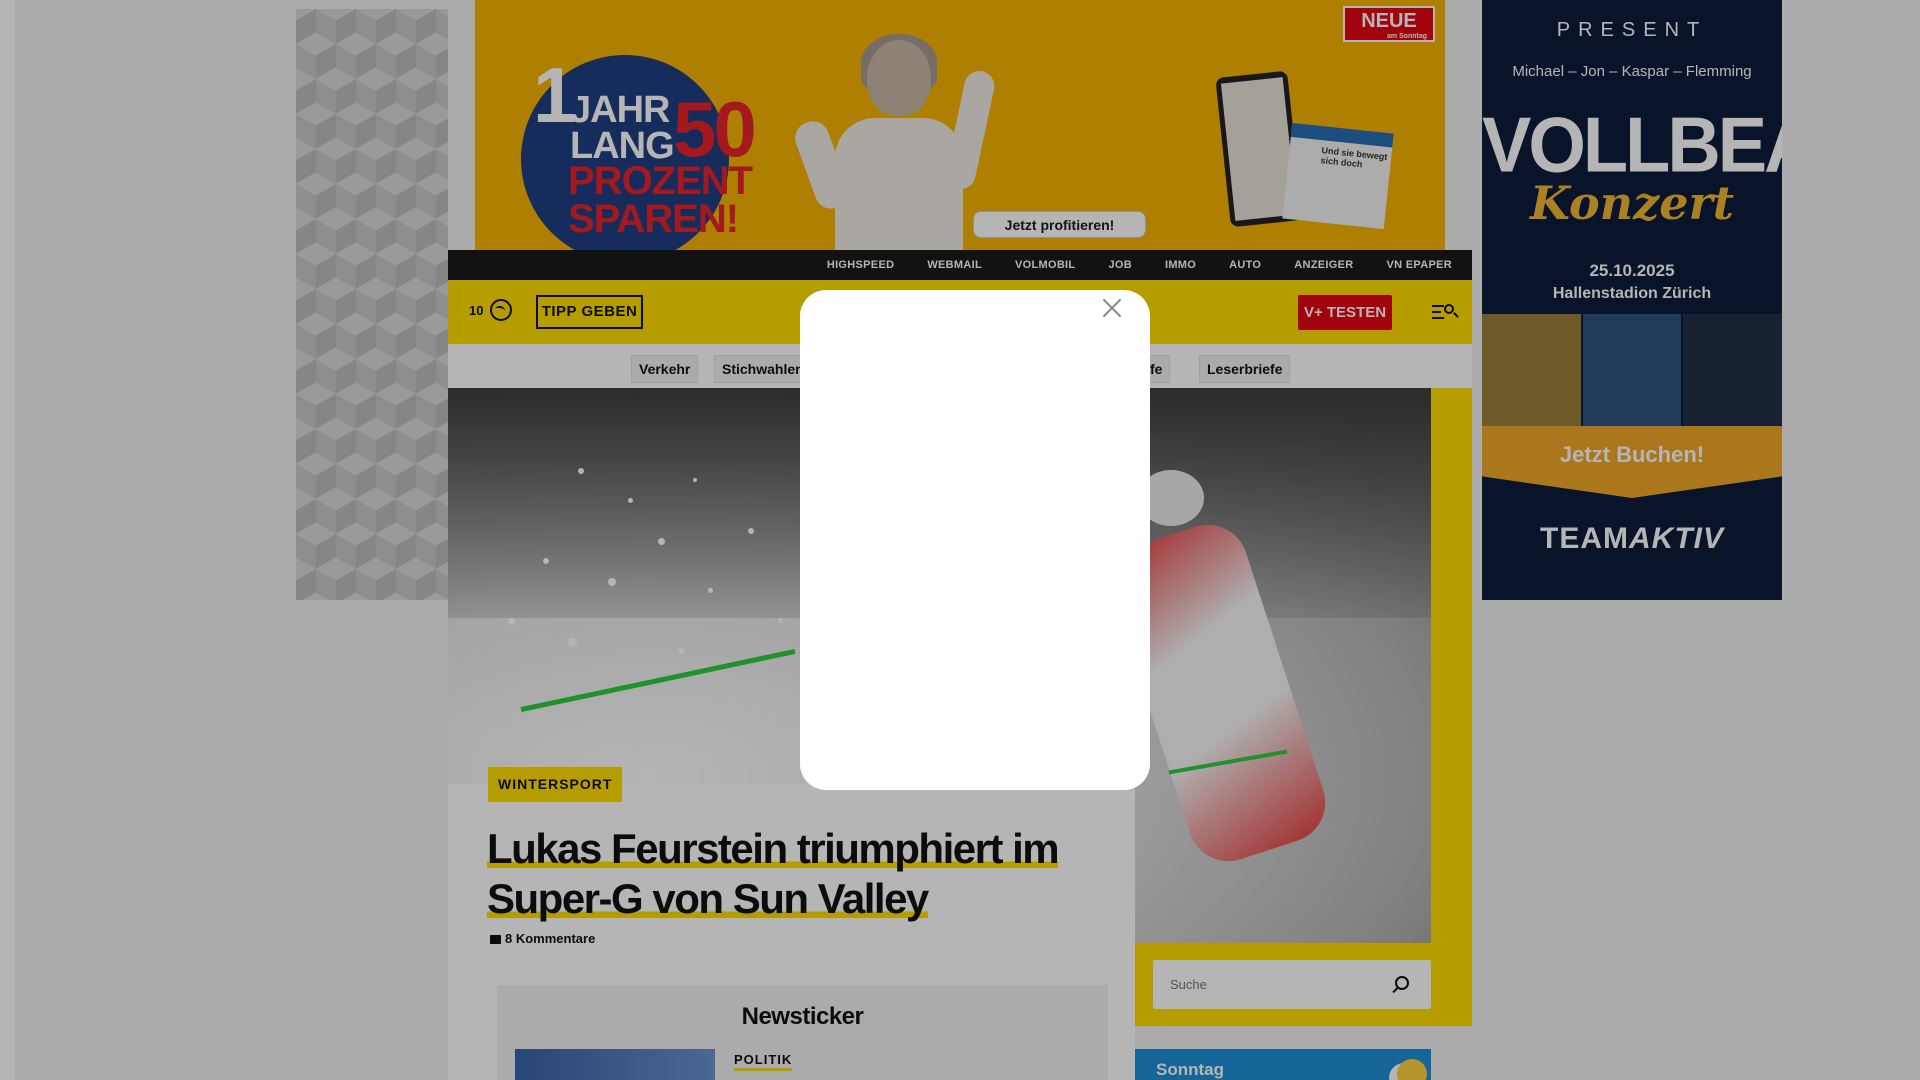 The height and width of the screenshot is (1080, 1920). Describe the element at coordinates (1112, 308) in the screenshot. I see `close-icon` at that location.